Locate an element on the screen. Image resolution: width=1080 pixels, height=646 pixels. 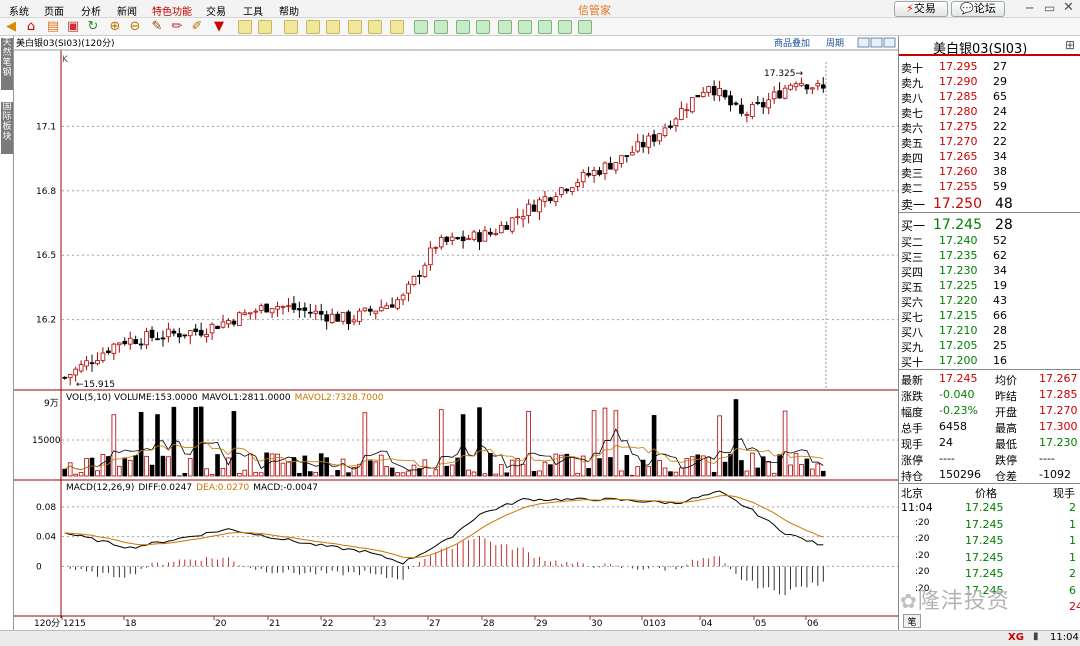
bid-price: 17.235 is located at coordinates (958, 255).